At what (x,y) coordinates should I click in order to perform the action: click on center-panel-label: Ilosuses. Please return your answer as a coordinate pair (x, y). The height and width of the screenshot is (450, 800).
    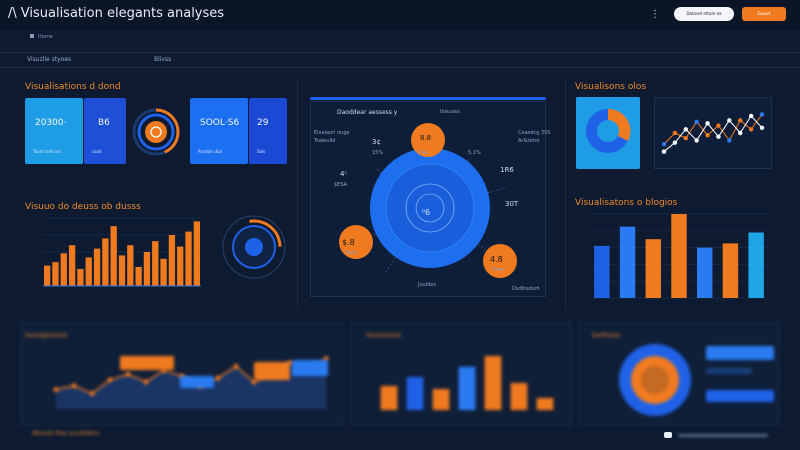
    Looking at the image, I should click on (450, 112).